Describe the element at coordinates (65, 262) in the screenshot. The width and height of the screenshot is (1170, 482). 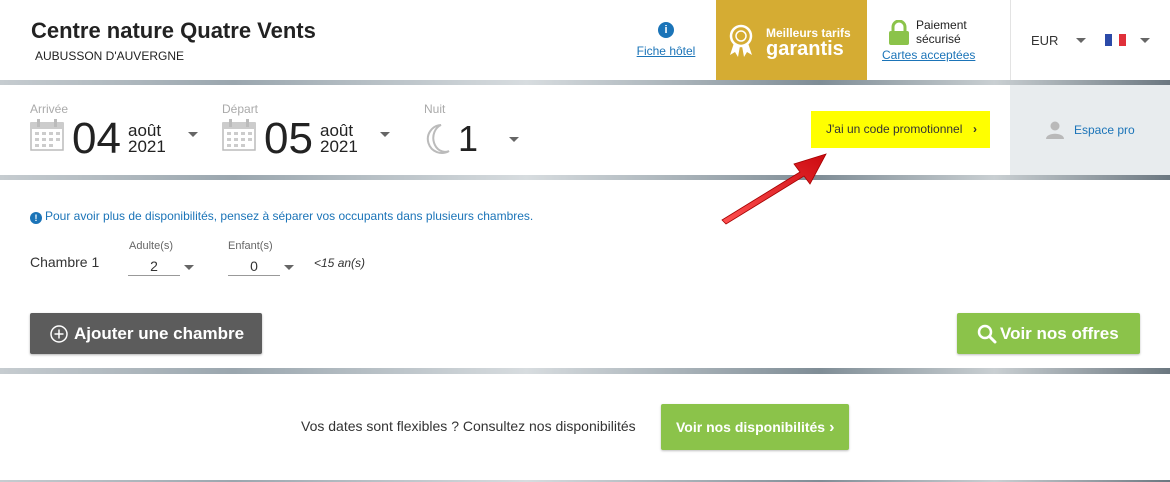
I see `room-label: Chambre 1` at that location.